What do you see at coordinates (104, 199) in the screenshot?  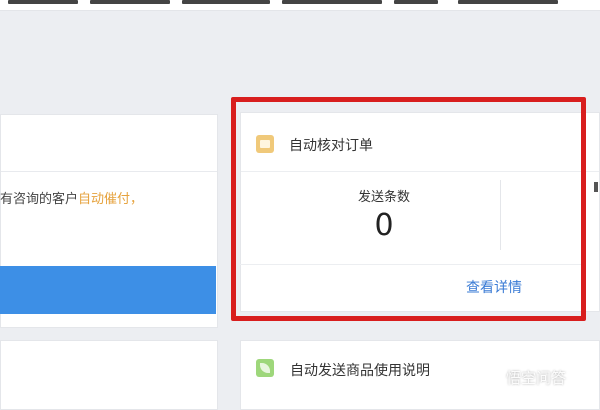 I see `auto-payment-reminder-text: 自动催付` at bounding box center [104, 199].